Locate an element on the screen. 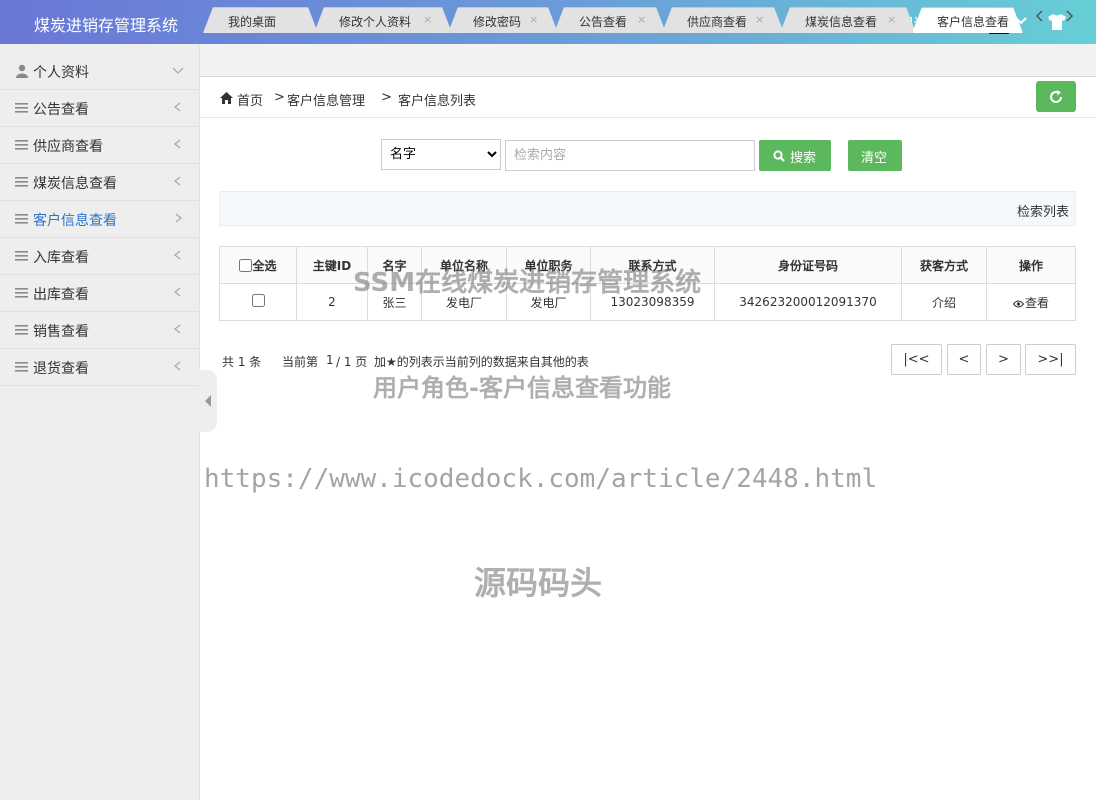  tab: 修改个人资料 × is located at coordinates (383, 20).